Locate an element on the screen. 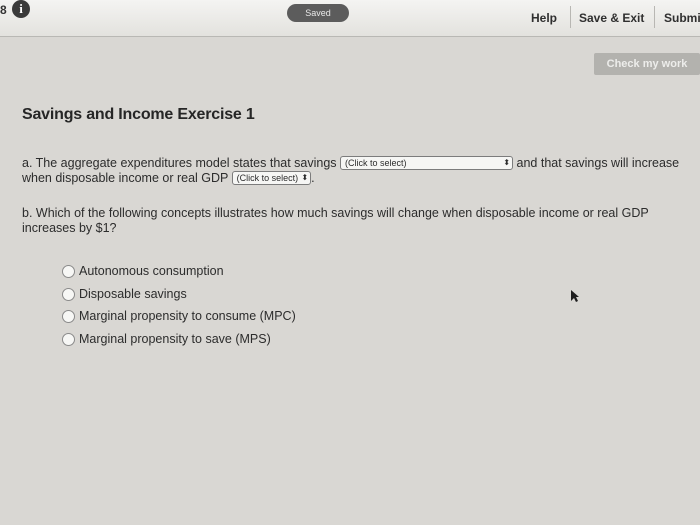 Image resolution: width=700 pixels, height=525 pixels. savings-select: (Click to select) ⬍ is located at coordinates (427, 163).